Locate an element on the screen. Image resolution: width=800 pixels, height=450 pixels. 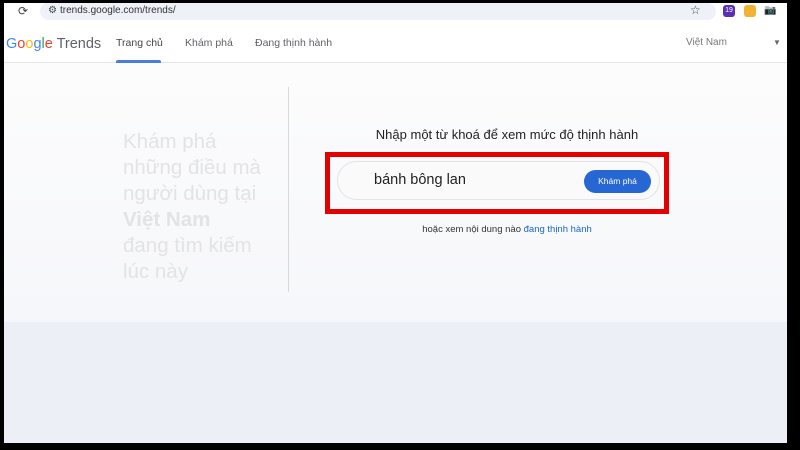
explore-button: Khám phá is located at coordinates (617, 181).